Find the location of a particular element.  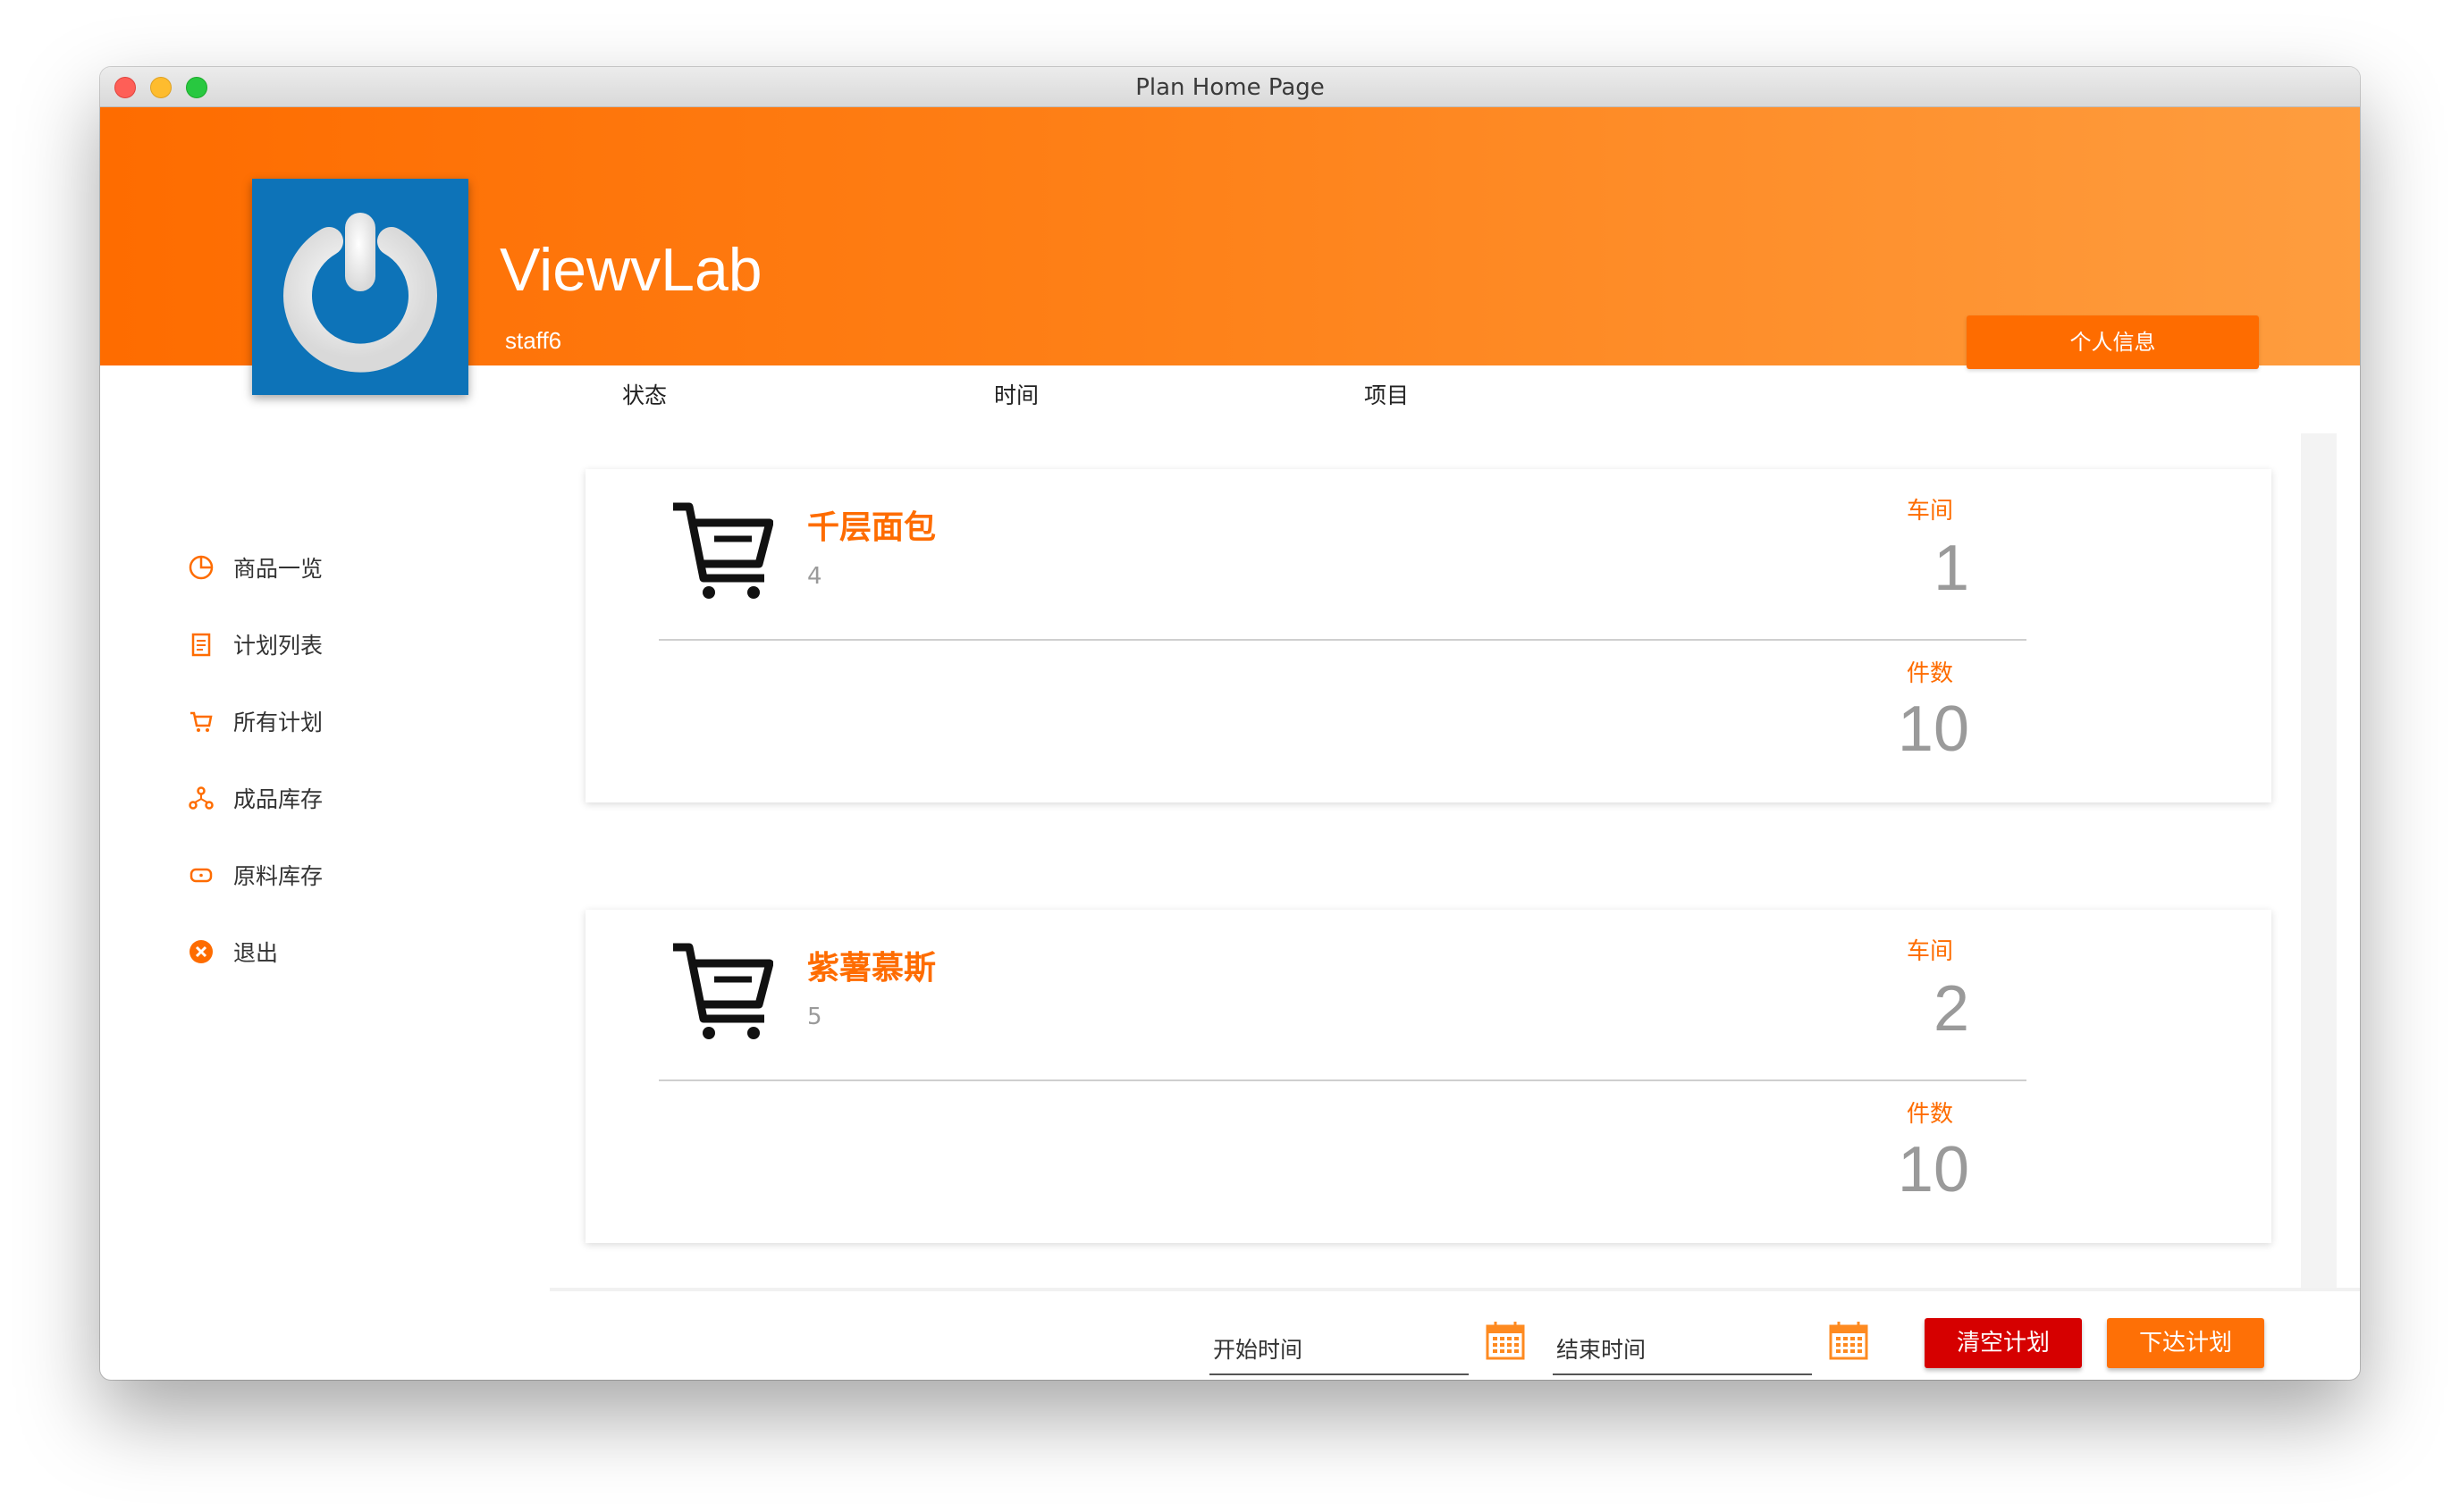

close-circle-icon is located at coordinates (201, 951).